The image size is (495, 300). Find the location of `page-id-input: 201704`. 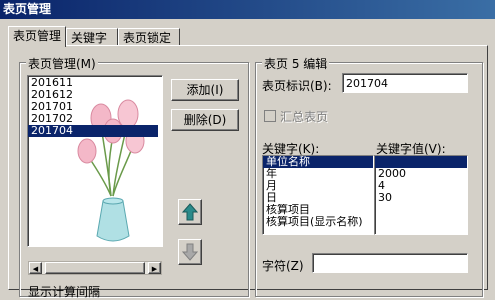

page-id-input: 201704 is located at coordinates (405, 83).